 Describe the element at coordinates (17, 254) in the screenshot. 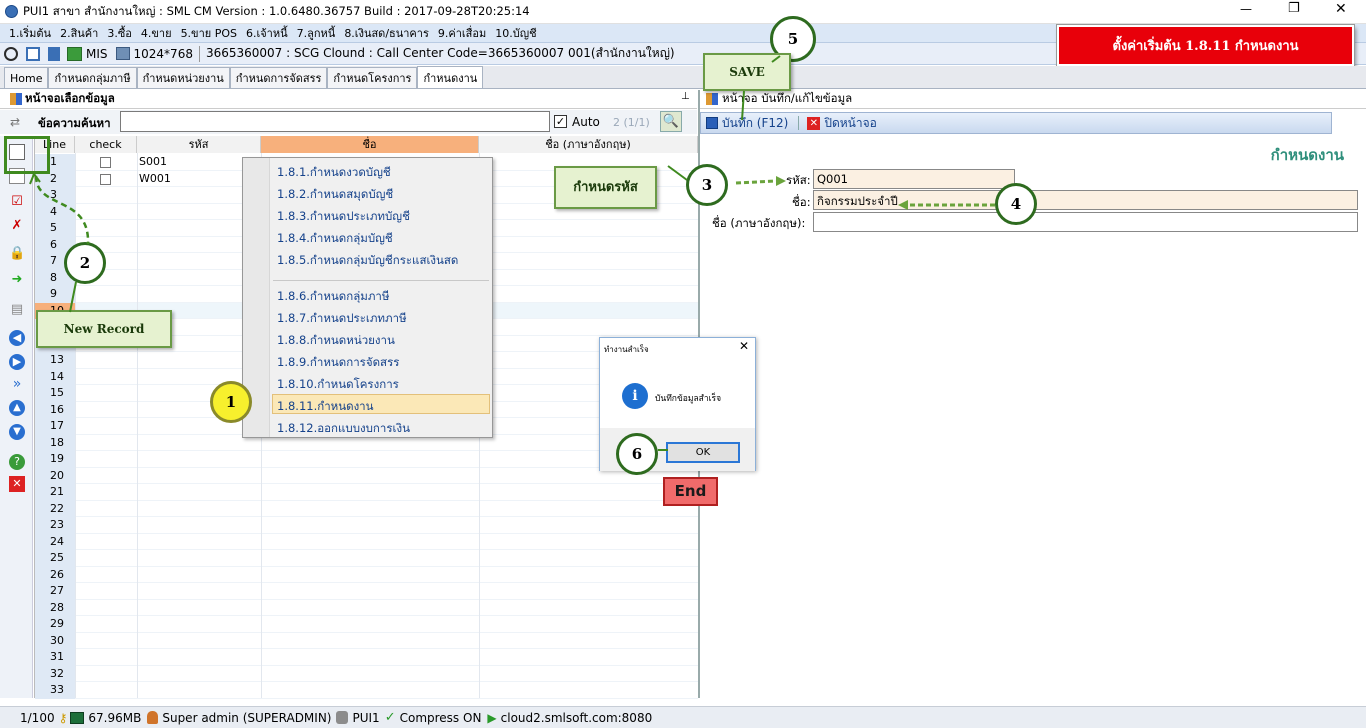

I see `lock-icon: 🔒` at that location.